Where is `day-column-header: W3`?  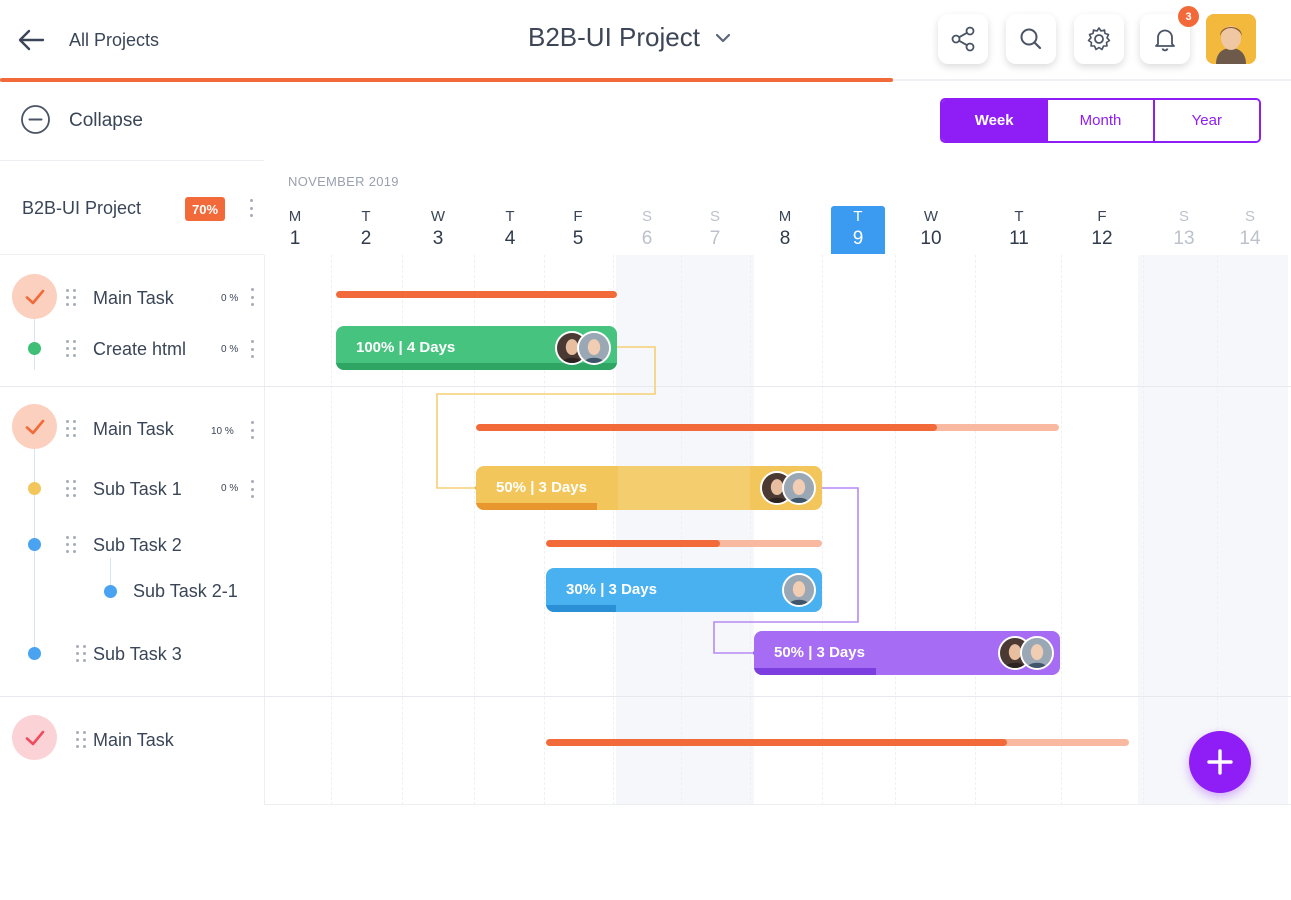 day-column-header: W3 is located at coordinates (438, 230).